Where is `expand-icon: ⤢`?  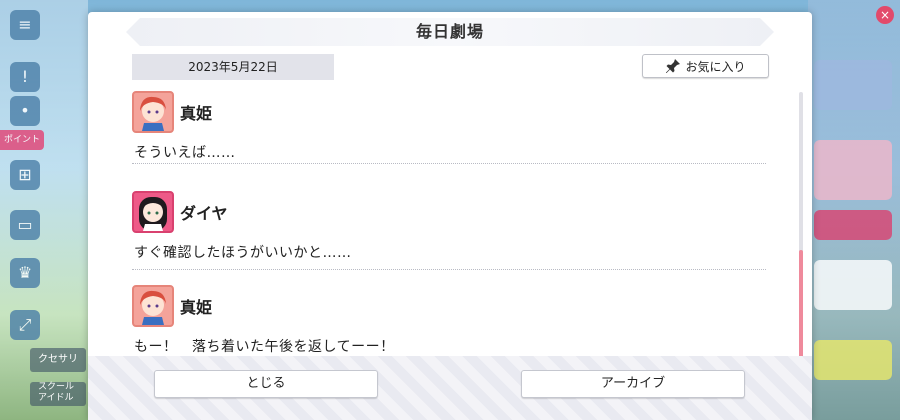 expand-icon: ⤢ is located at coordinates (25, 325).